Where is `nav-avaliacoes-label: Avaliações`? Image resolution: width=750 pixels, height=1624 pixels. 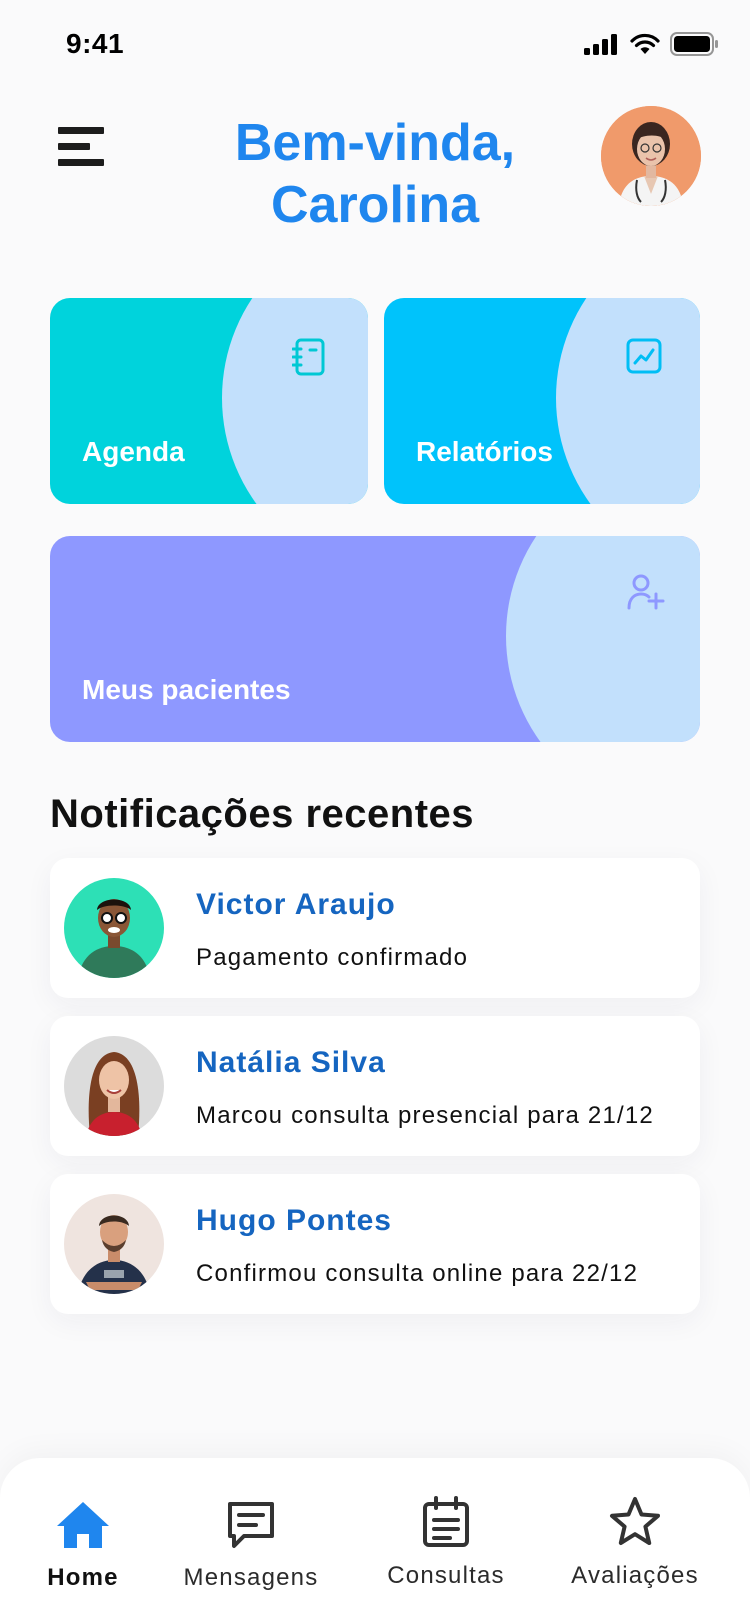
nav-avaliacoes-label: Avaliações is located at coordinates (635, 1575).